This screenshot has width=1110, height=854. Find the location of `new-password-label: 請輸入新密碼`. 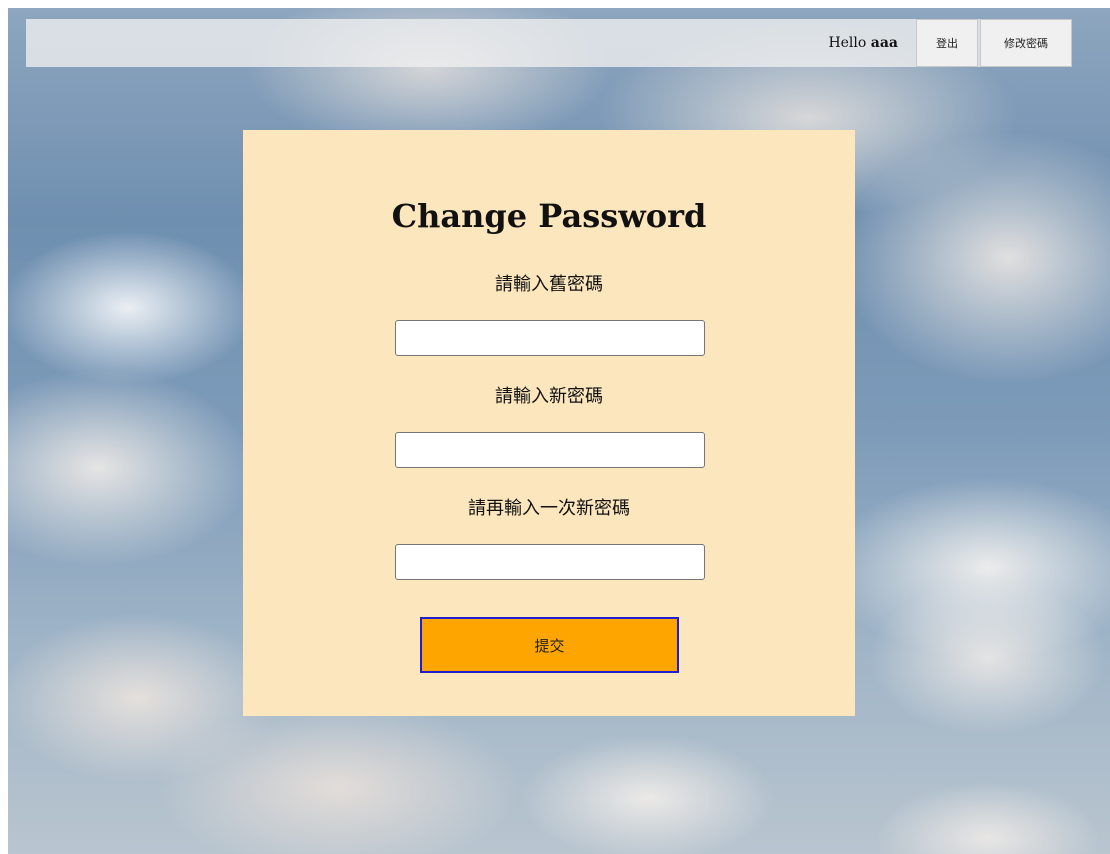

new-password-label: 請輸入新密碼 is located at coordinates (549, 396).